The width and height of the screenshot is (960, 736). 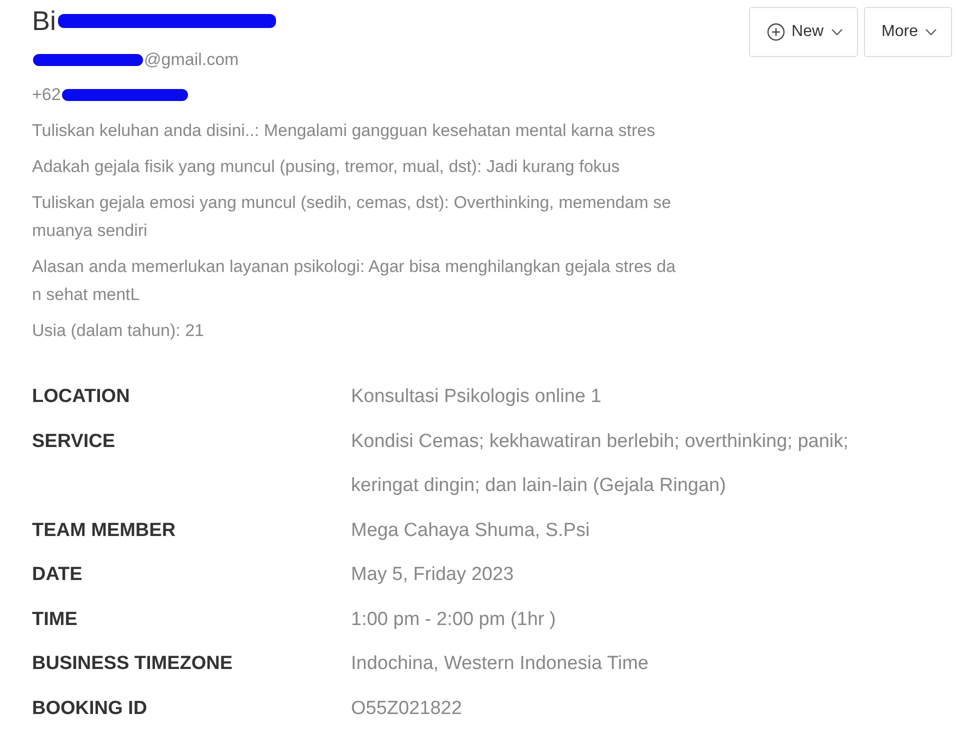 I want to click on answer-text: Usia (dalam tahun): 21, so click(x=118, y=331).